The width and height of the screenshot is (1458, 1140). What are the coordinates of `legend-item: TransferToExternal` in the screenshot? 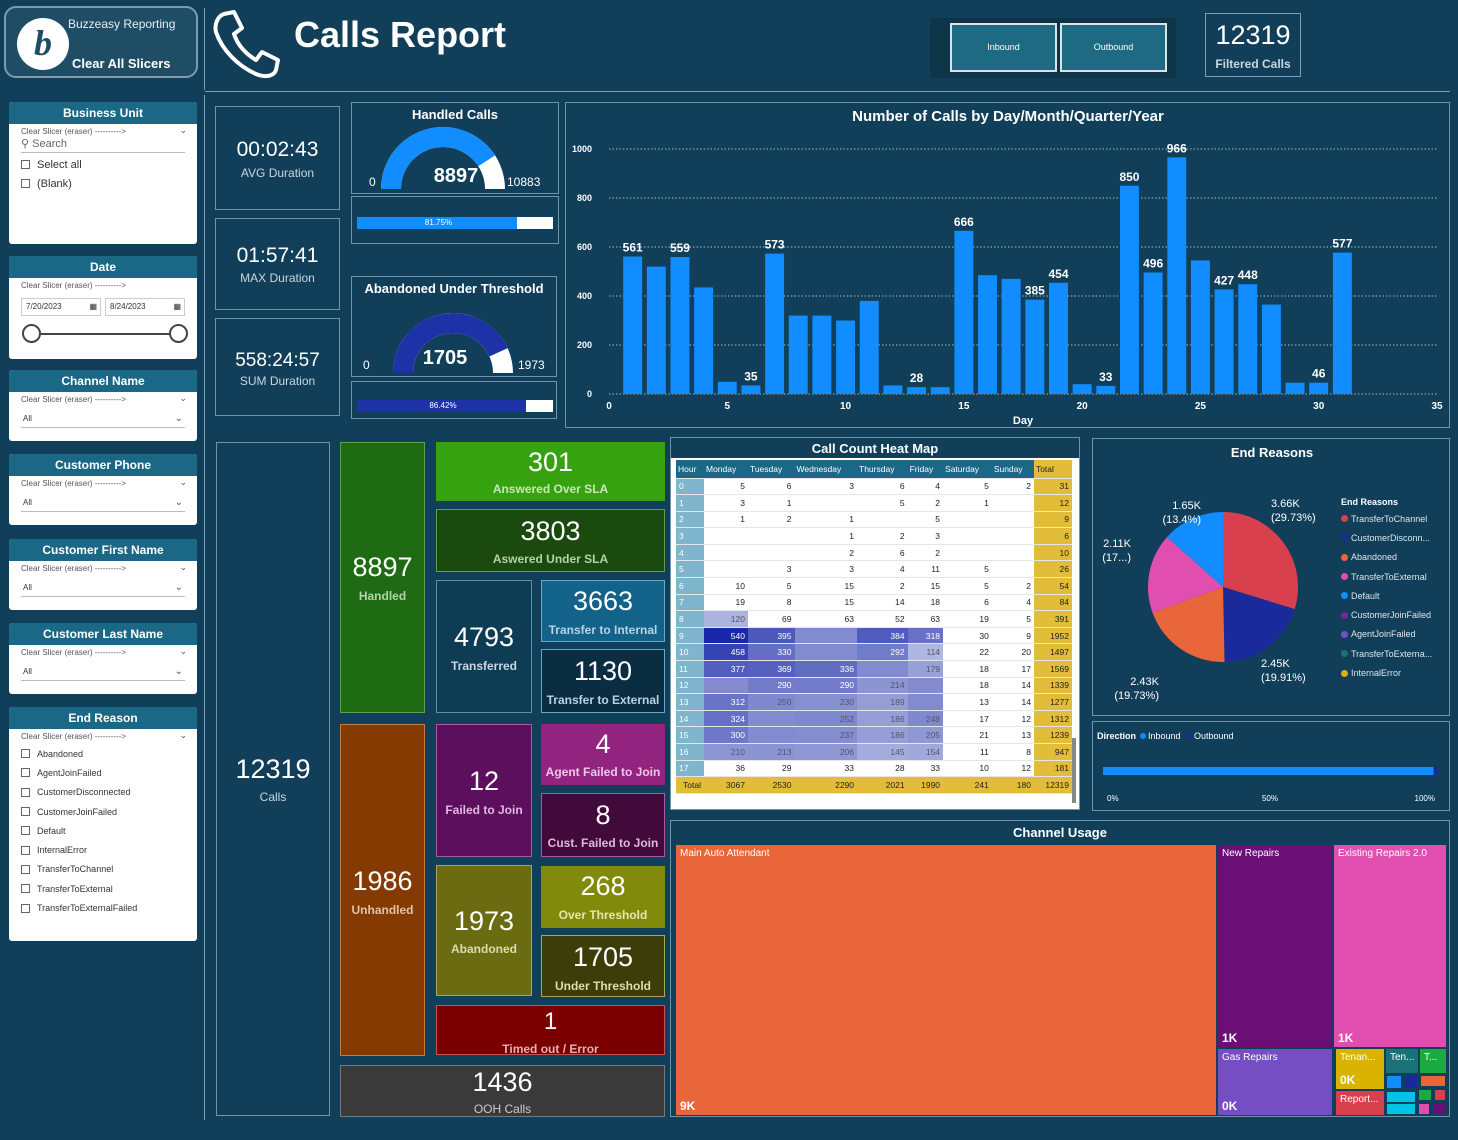 It's located at (1395, 576).